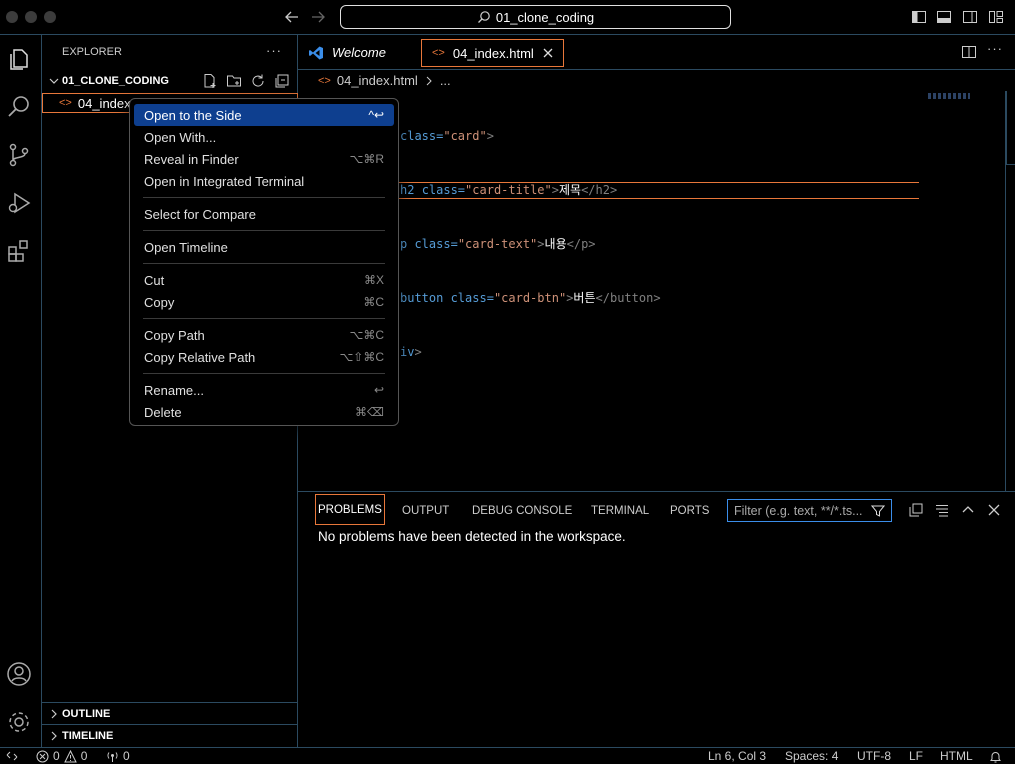  What do you see at coordinates (264, 302) in the screenshot?
I see `menu-item-copy: Copy ⌘C` at bounding box center [264, 302].